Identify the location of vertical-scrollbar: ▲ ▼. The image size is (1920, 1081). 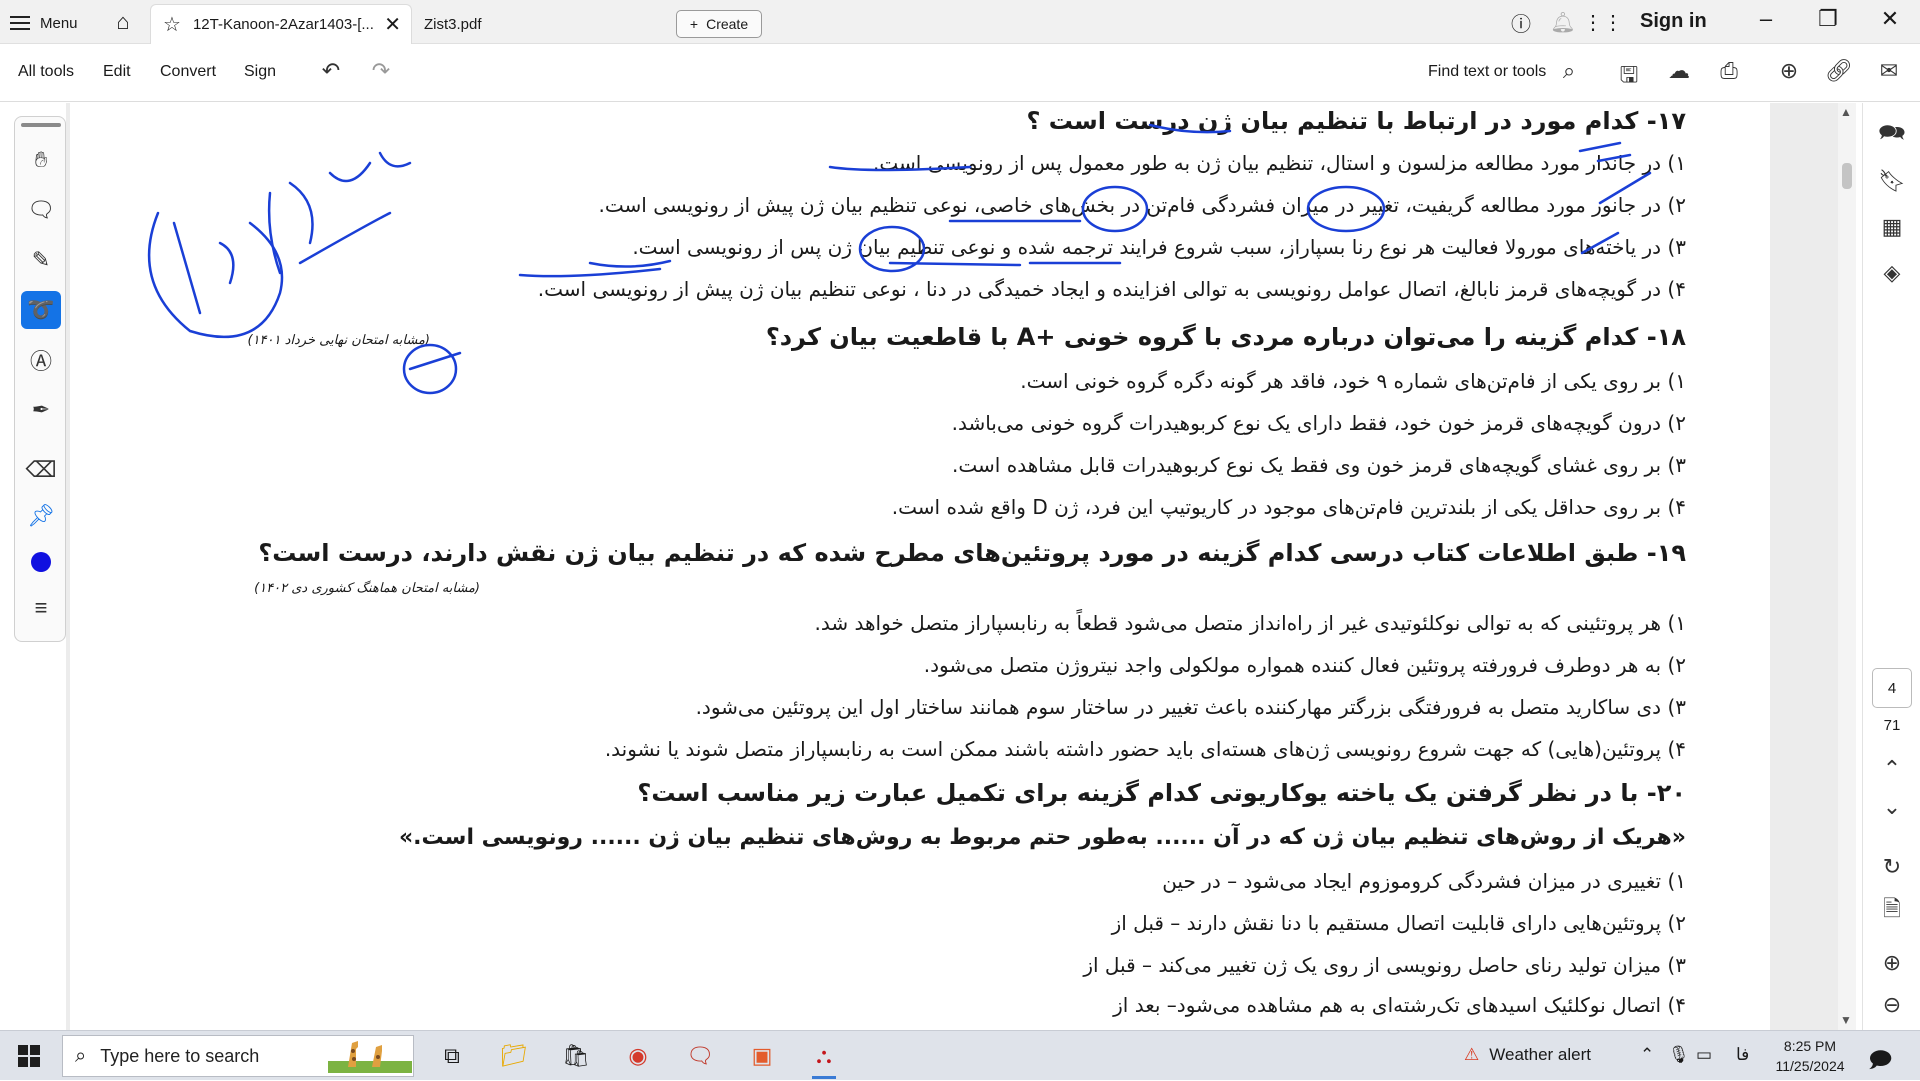
(1847, 566).